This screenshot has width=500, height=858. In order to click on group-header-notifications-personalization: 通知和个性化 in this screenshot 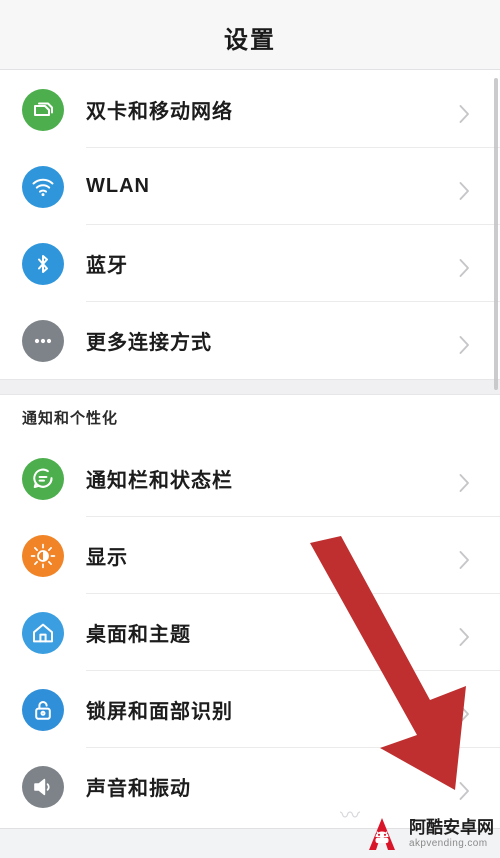, I will do `click(250, 417)`.